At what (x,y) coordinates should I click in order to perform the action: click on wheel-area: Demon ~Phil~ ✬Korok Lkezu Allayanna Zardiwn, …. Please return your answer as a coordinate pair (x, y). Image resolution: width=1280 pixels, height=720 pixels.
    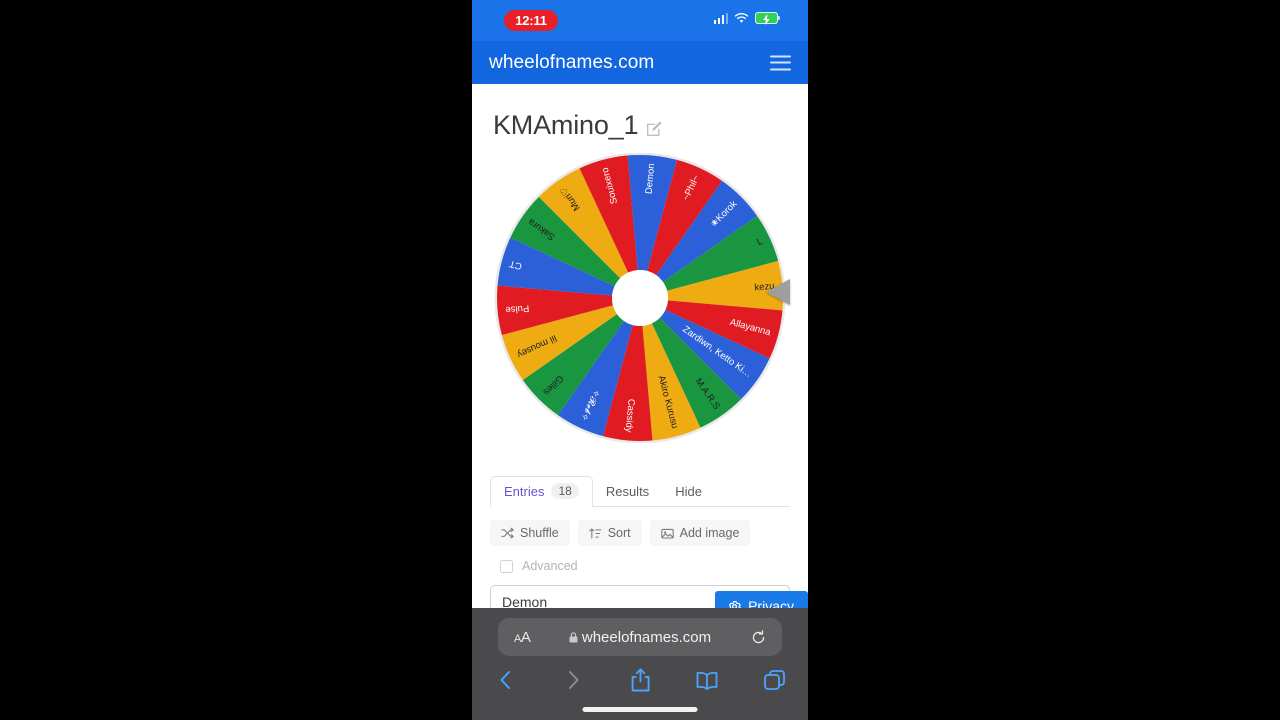
    Looking at the image, I should click on (640, 298).